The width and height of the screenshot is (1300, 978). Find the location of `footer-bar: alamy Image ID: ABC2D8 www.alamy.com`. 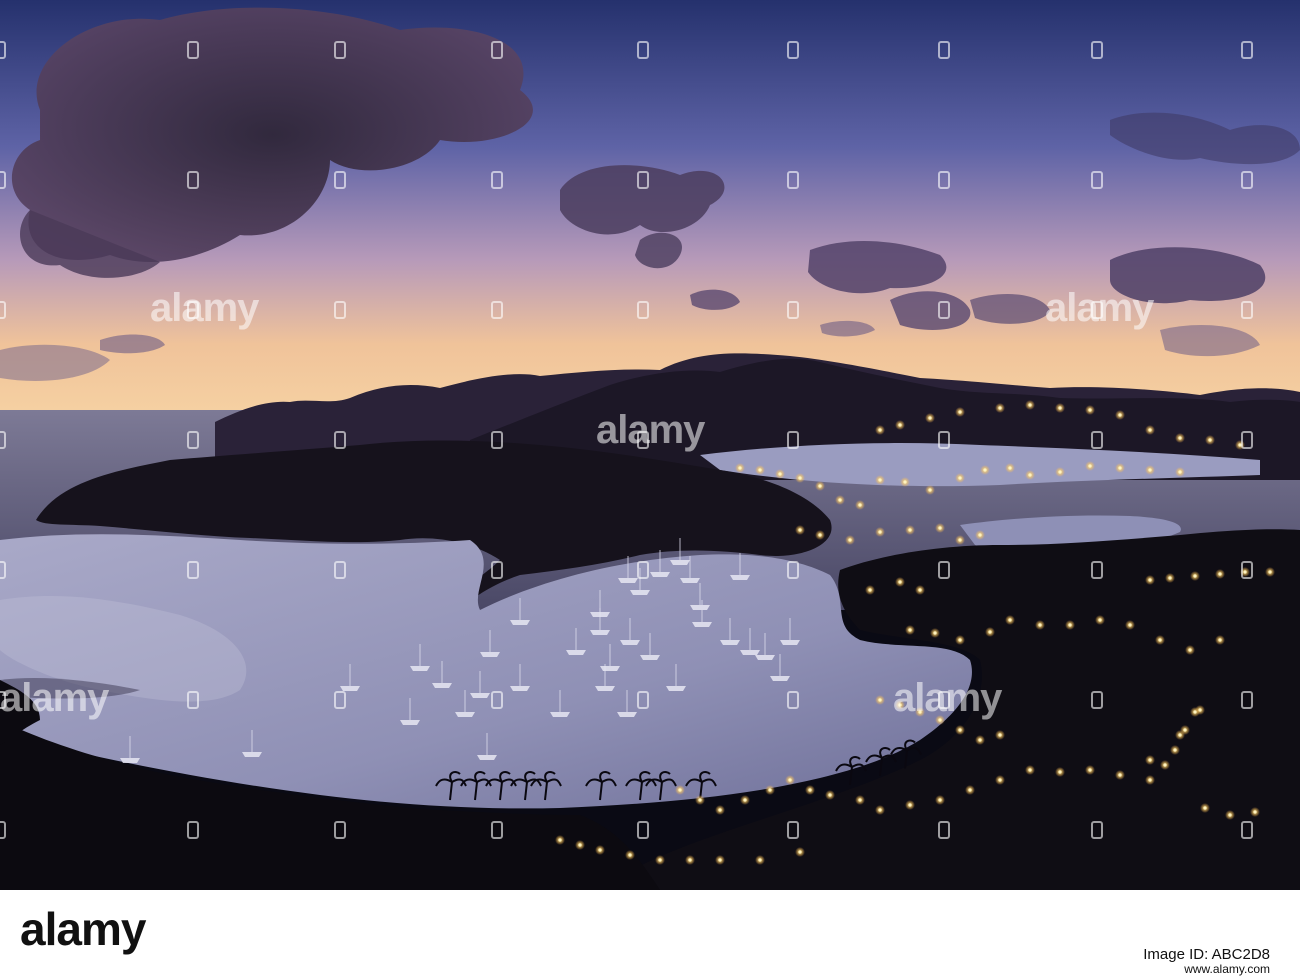

footer-bar: alamy Image ID: ABC2D8 www.alamy.com is located at coordinates (650, 934).